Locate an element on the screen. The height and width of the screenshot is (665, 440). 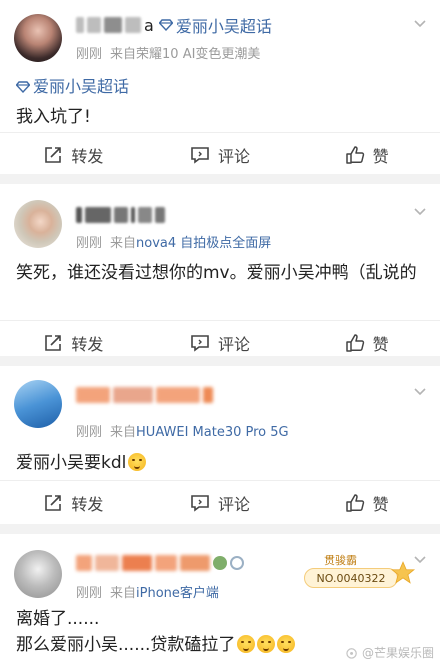
post-source: 来自HUAWEI Mate30 Pro 5G is located at coordinates (199, 432).